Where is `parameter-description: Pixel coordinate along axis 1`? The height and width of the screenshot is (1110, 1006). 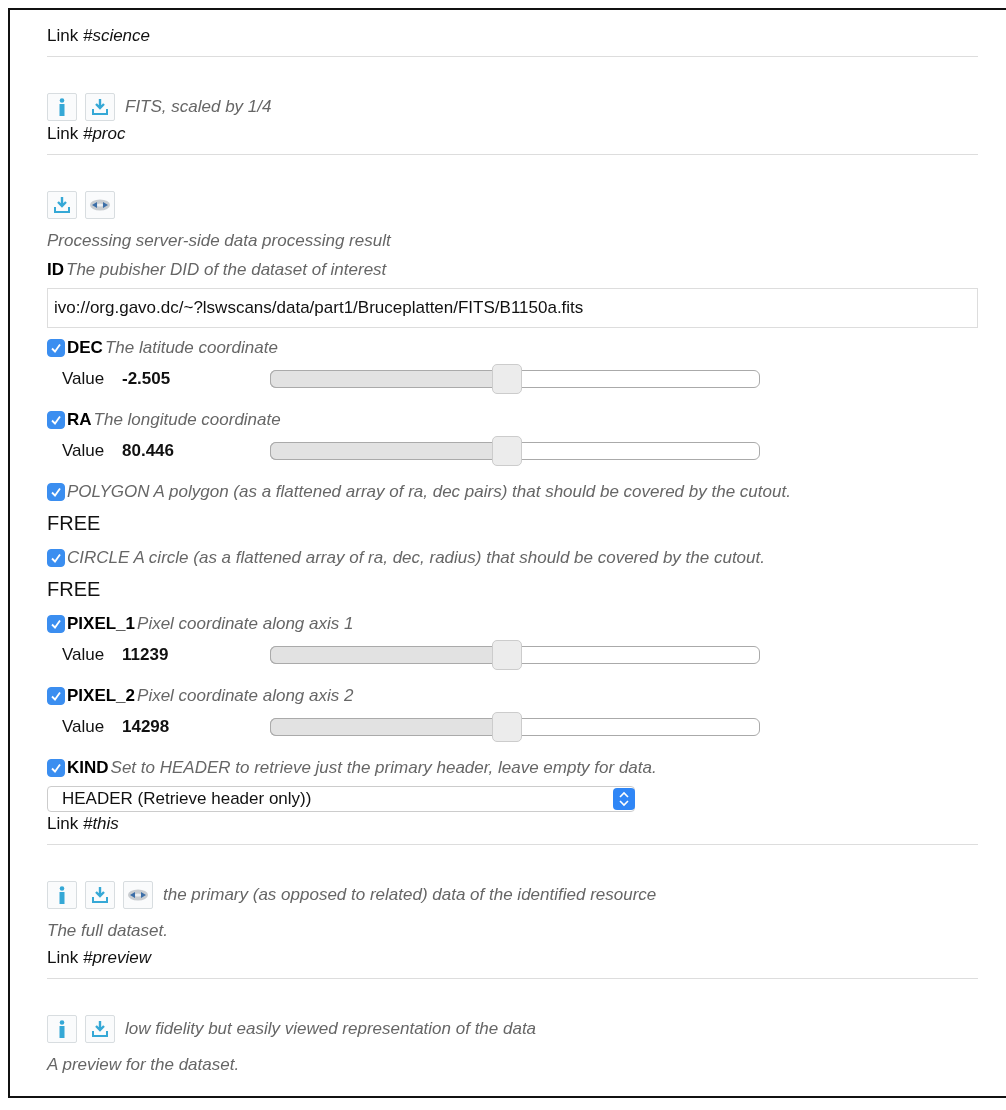 parameter-description: Pixel coordinate along axis 1 is located at coordinates (245, 624).